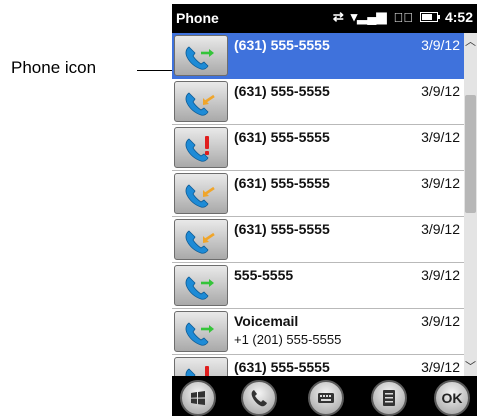 Image resolution: width=477 pixels, height=416 pixels. I want to click on keyboard-icon, so click(326, 398).